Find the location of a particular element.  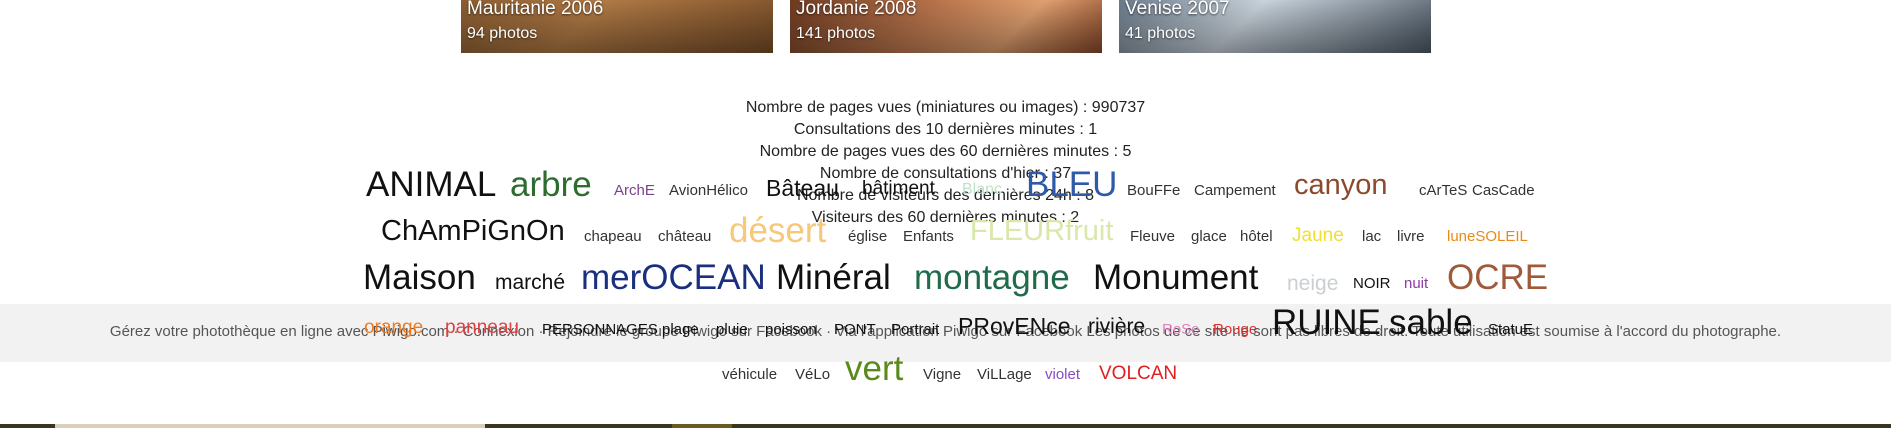

tag-link: Vigne is located at coordinates (942, 374).